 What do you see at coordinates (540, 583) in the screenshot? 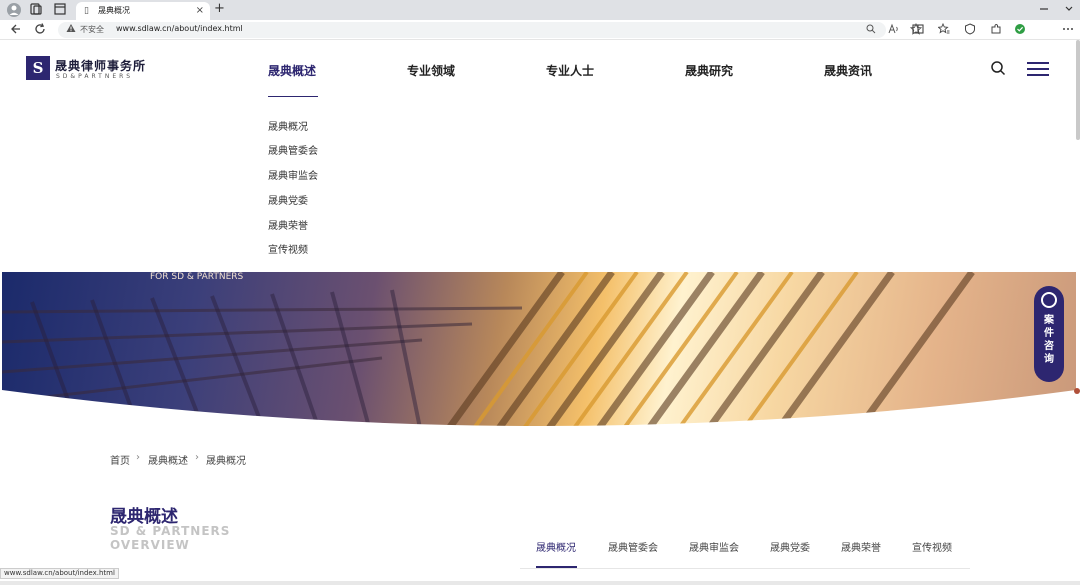
I see `window-bottom-edge` at bounding box center [540, 583].